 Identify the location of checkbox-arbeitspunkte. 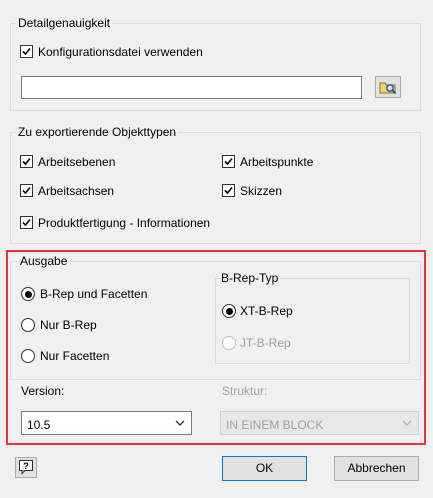
(228, 161).